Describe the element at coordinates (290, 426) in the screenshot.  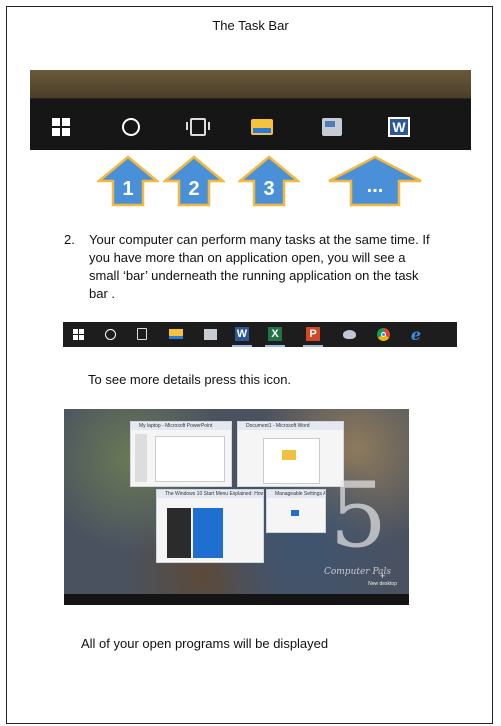
I see `window-title: Document1 - Microsoft Word` at that location.